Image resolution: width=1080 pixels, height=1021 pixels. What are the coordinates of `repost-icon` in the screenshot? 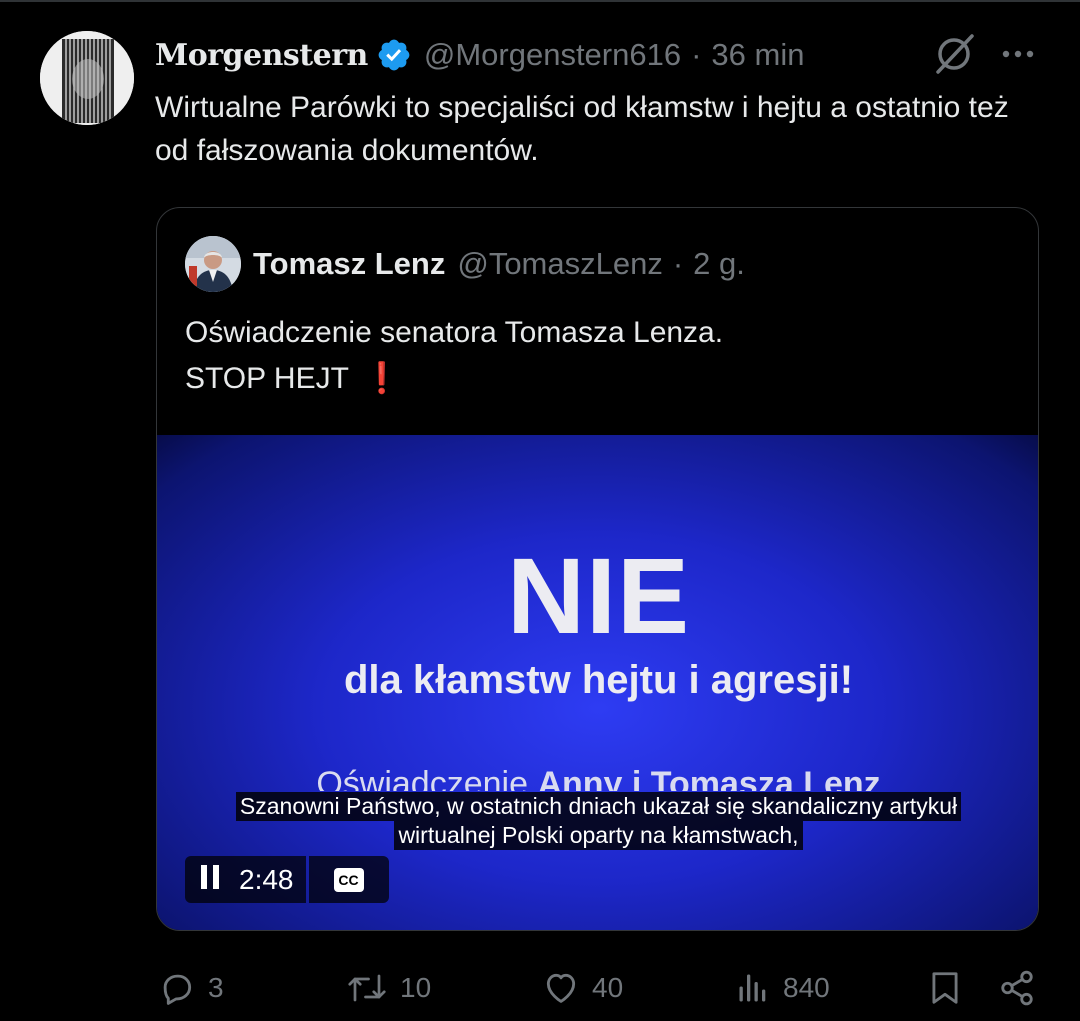 It's located at (367, 988).